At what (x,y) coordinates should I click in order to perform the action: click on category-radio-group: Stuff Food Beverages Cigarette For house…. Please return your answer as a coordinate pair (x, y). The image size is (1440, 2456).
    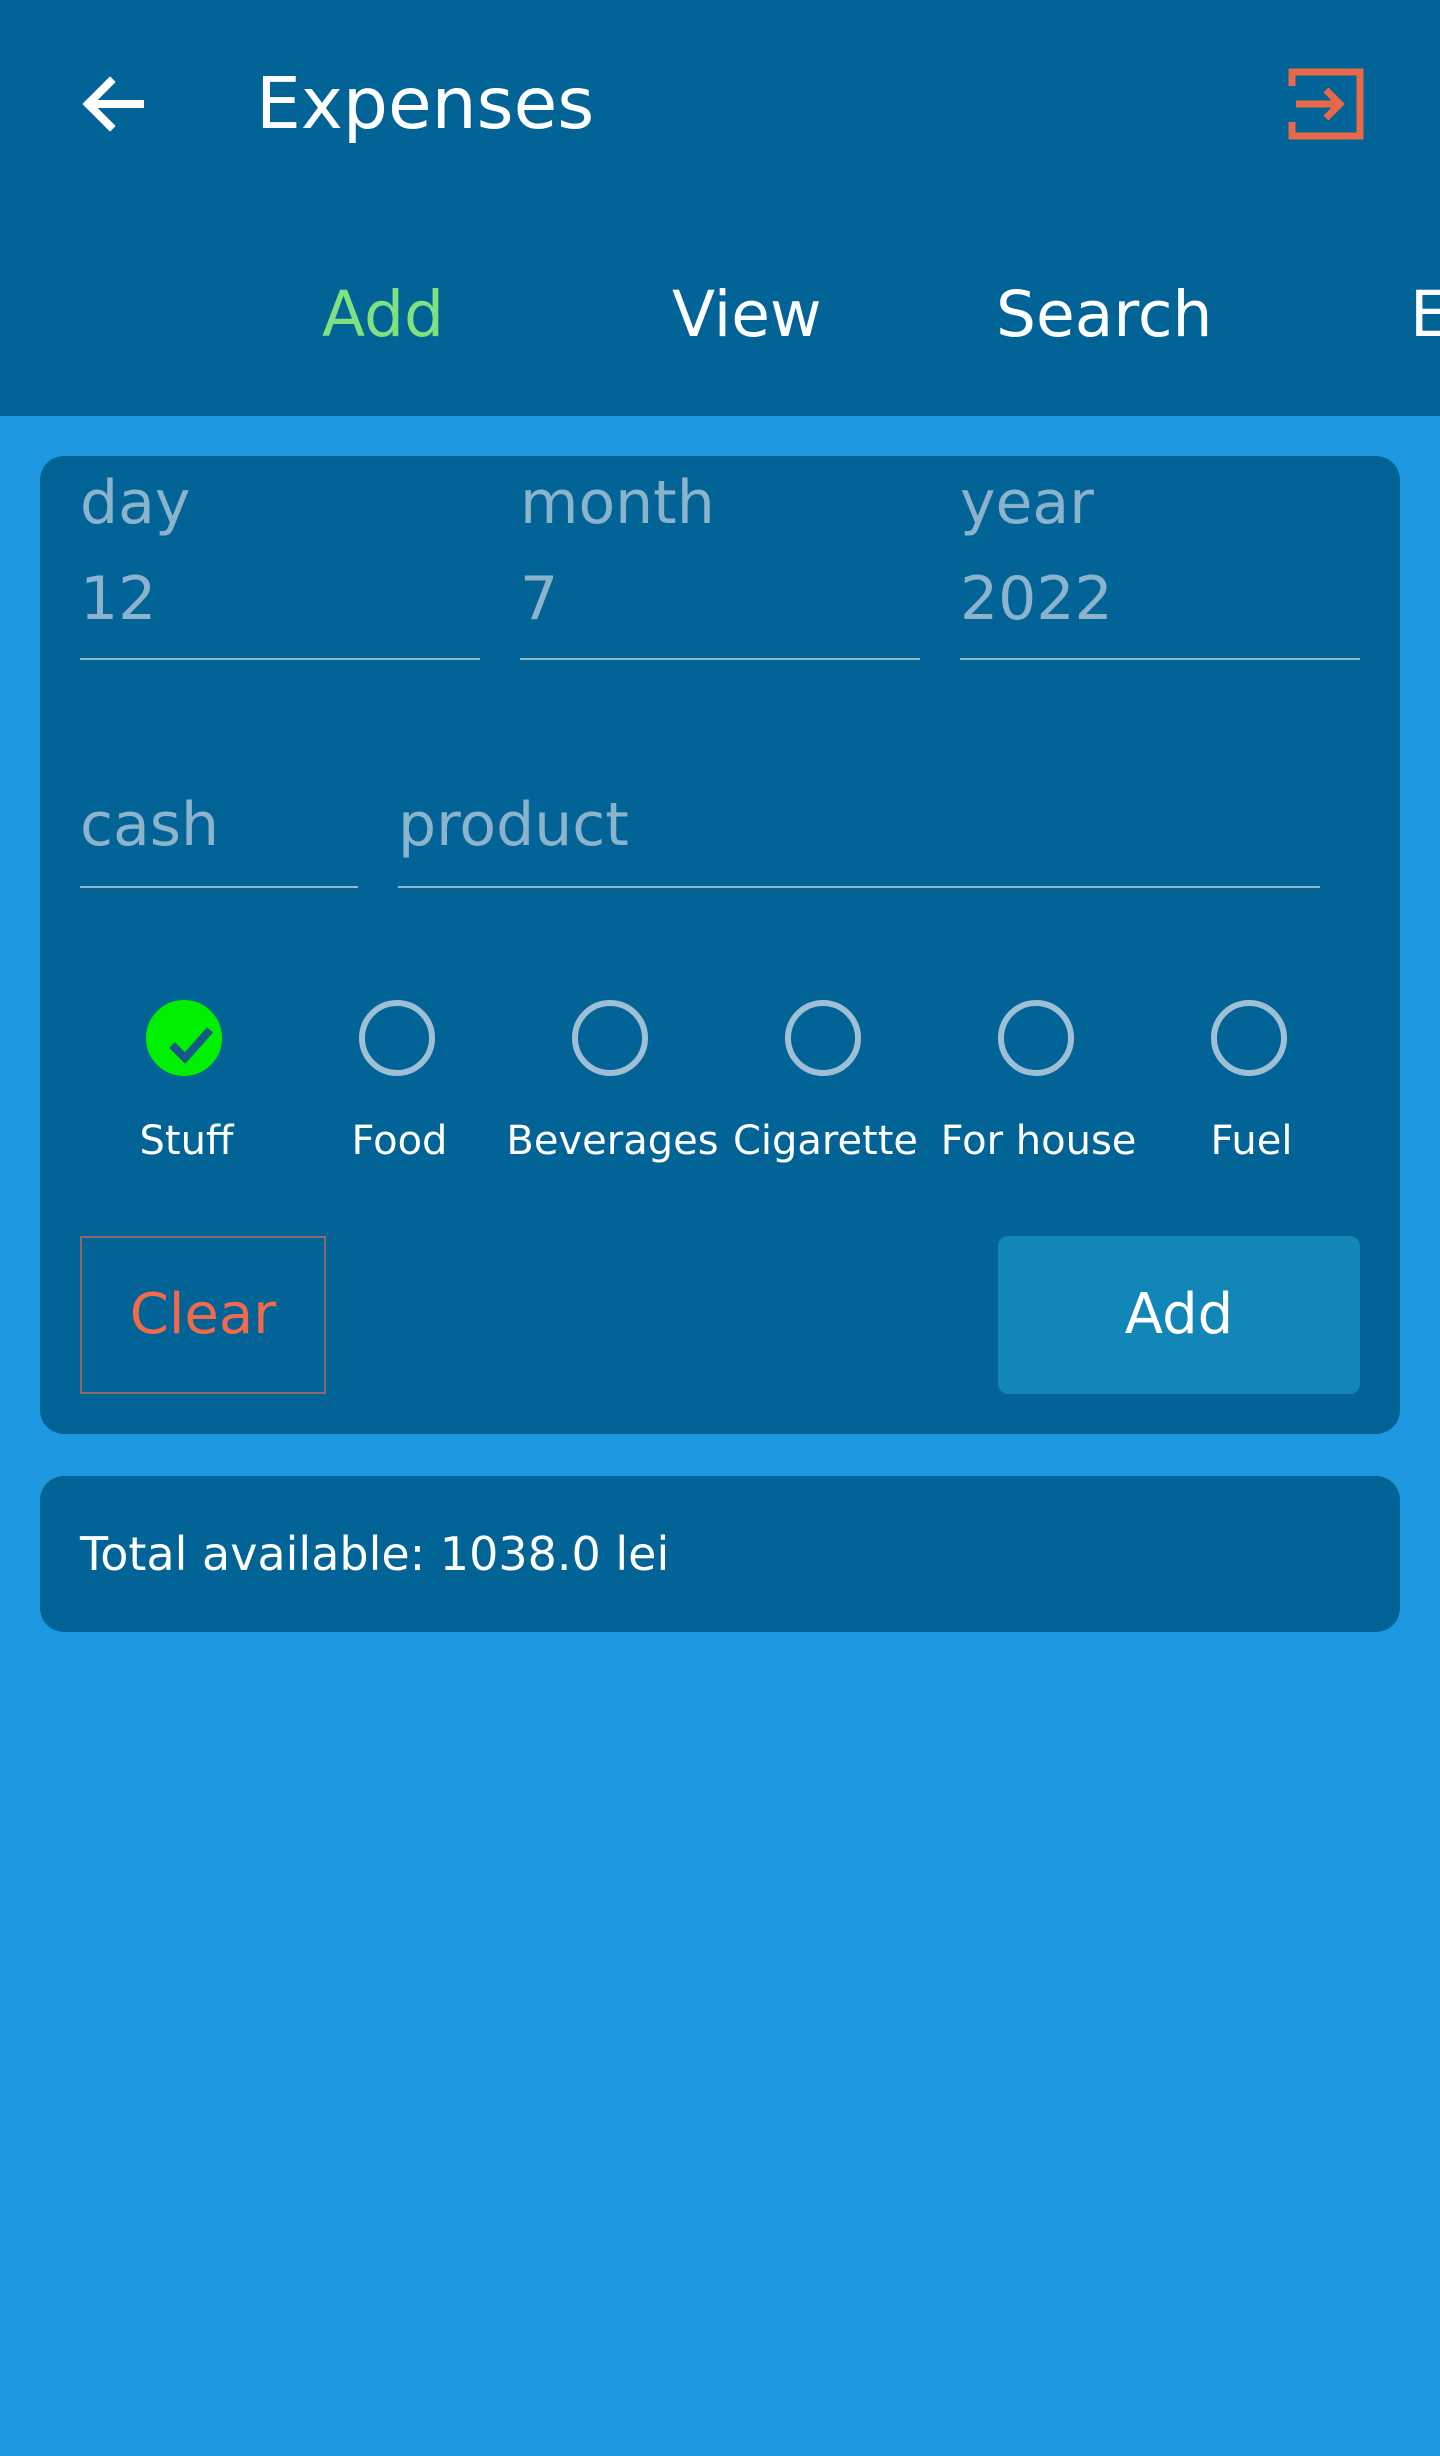
    Looking at the image, I should click on (720, 1096).